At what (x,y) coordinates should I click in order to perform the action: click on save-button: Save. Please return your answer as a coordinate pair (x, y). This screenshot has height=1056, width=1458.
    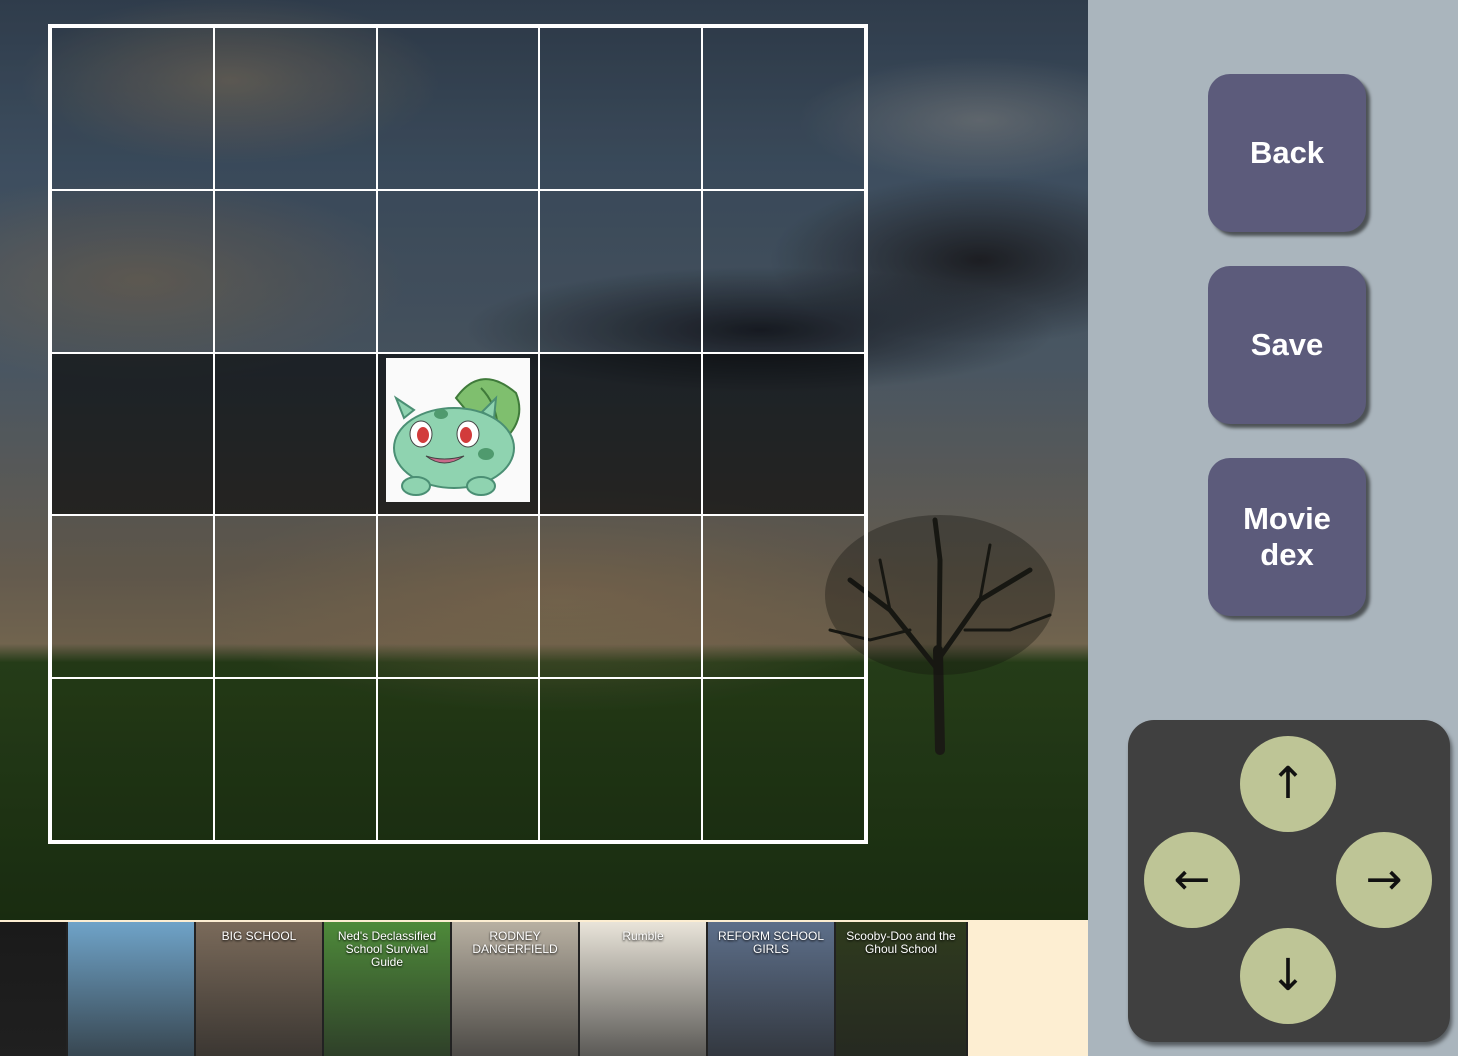
    Looking at the image, I should click on (1287, 345).